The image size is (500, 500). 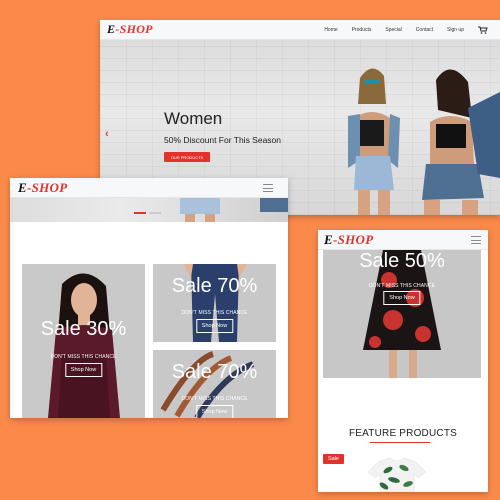 What do you see at coordinates (214, 303) in the screenshot?
I see `promo-tile-sale-70-jeans: Sale 70% DON'T MISS THIS CHANCE Shop Now` at bounding box center [214, 303].